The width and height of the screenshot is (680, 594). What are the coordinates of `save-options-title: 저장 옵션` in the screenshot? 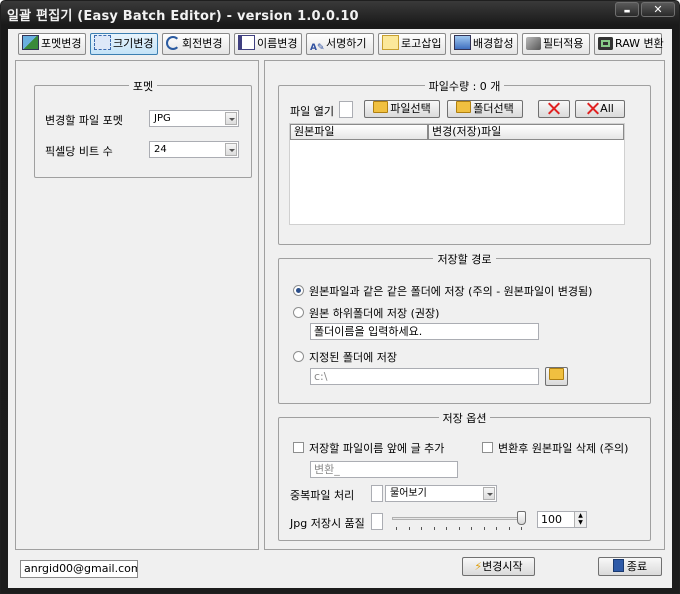 It's located at (464, 418).